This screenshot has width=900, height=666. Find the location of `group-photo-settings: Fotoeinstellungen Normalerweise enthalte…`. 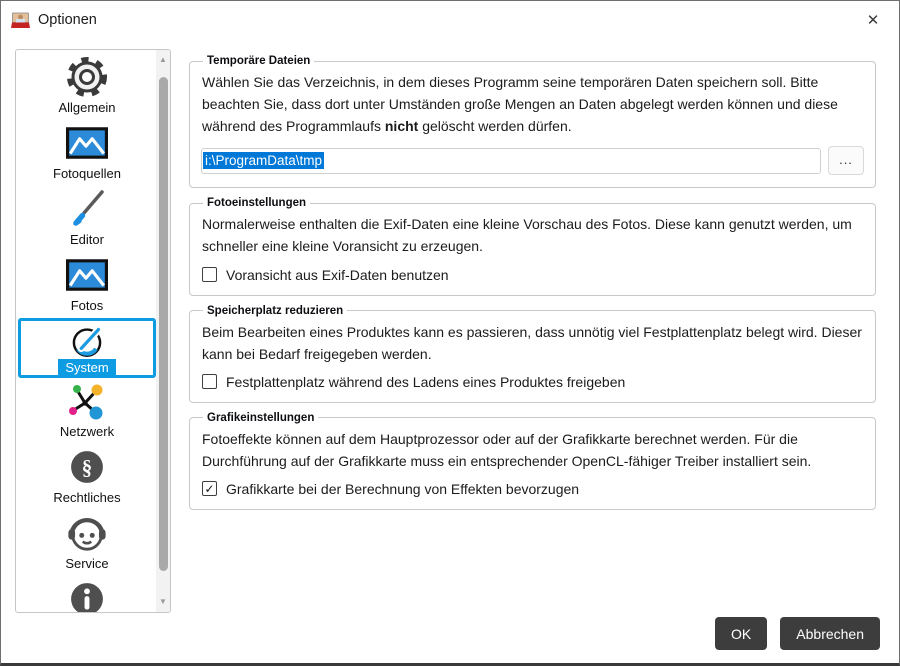

group-photo-settings: Fotoeinstellungen Normalerweise enthalte… is located at coordinates (532, 246).